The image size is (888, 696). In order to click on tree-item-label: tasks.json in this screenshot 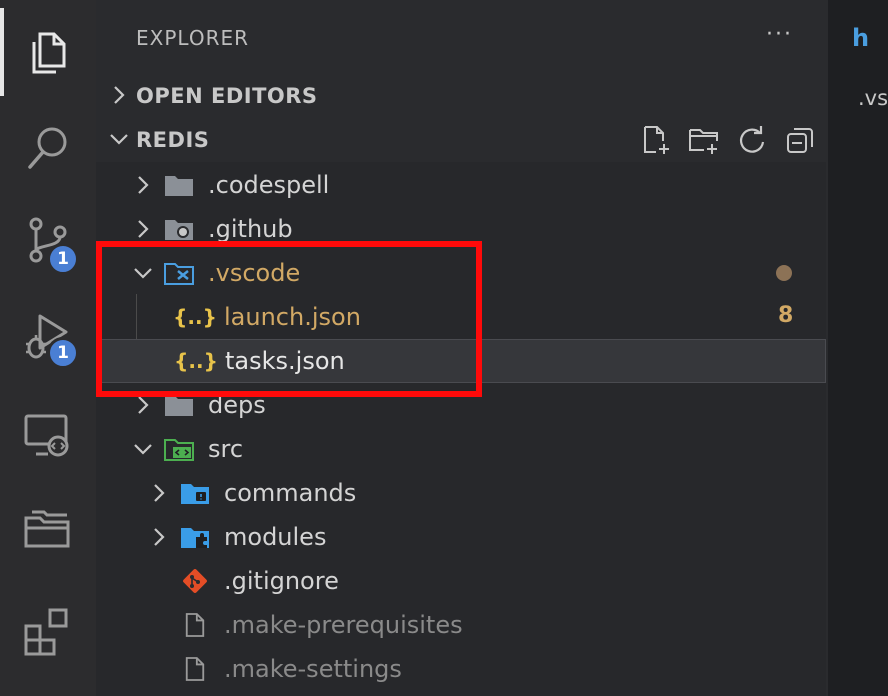, I will do `click(285, 361)`.